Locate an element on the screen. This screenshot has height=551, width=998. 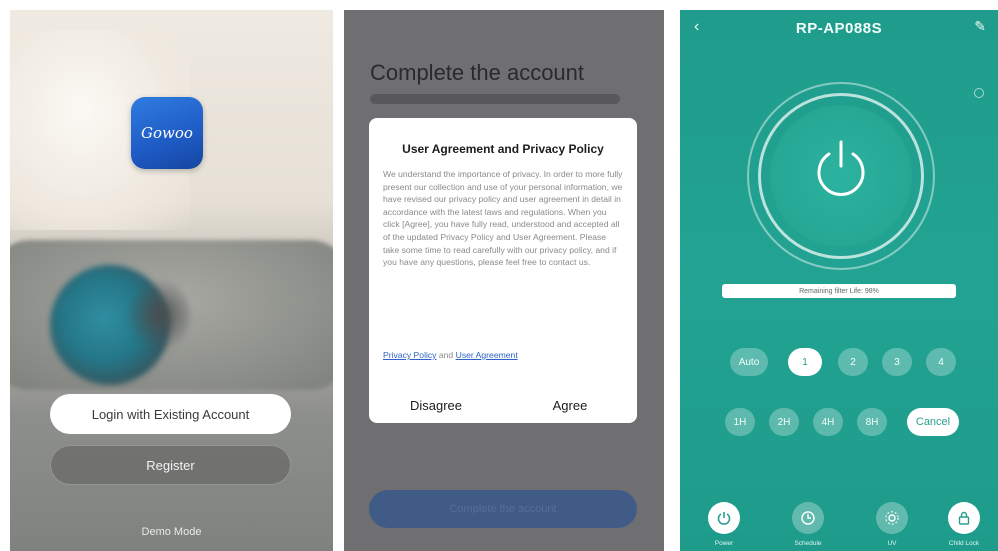
dialog-links: Privacy Policy and User Agreement is located at coordinates (450, 355).